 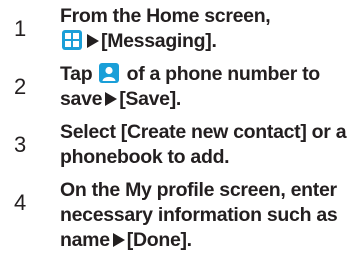 What do you see at coordinates (150, 99) in the screenshot?
I see `menu-path: [Save].` at bounding box center [150, 99].